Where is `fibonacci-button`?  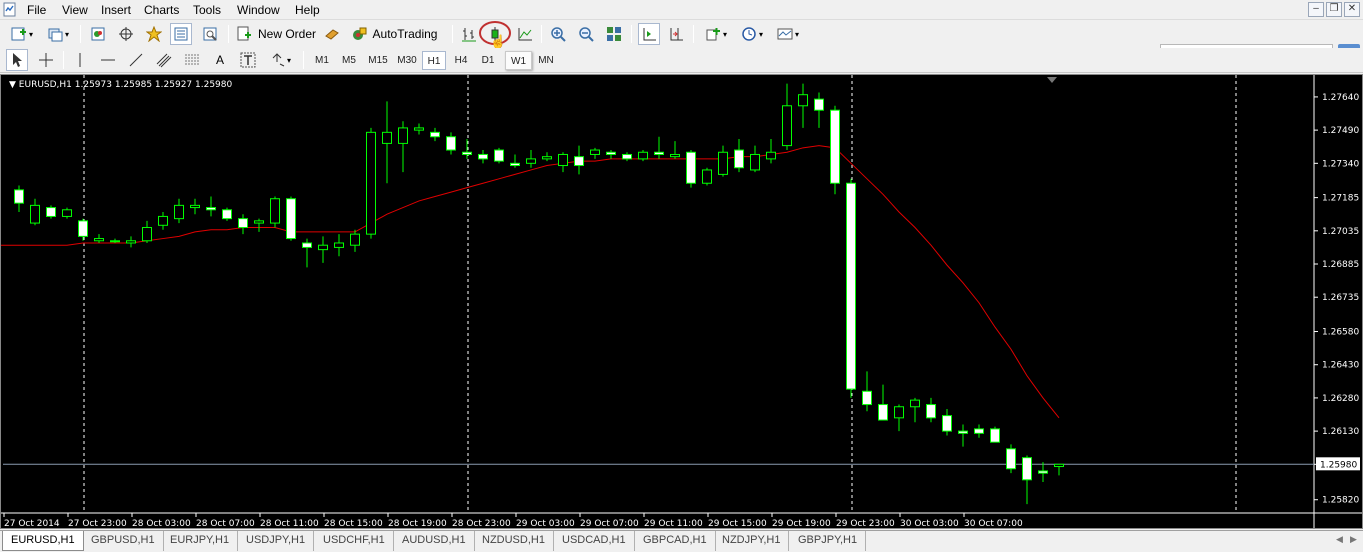 fibonacci-button is located at coordinates (192, 60).